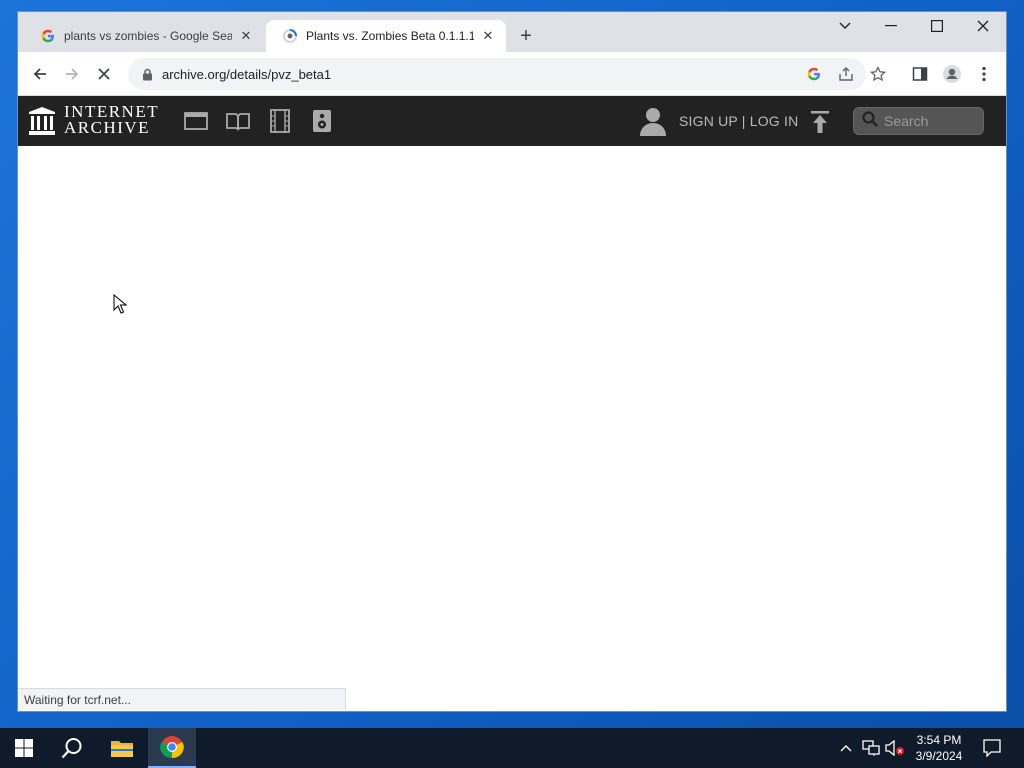 The width and height of the screenshot is (1024, 768). I want to click on web-icon, so click(196, 121).